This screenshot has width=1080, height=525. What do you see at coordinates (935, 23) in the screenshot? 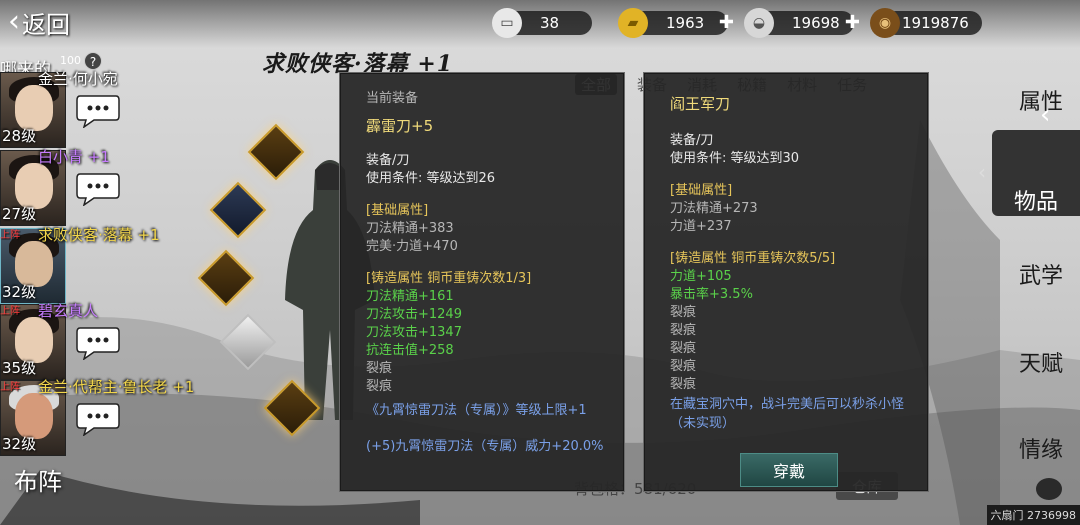
I see `resource-value: 1919876` at bounding box center [935, 23].